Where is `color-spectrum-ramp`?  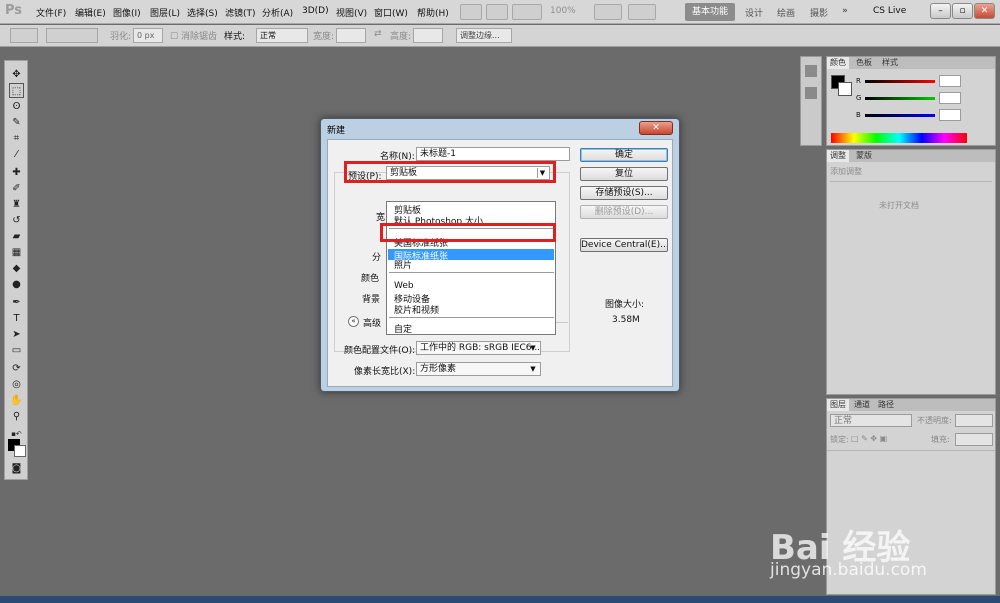
color-spectrum-ramp is located at coordinates (899, 138).